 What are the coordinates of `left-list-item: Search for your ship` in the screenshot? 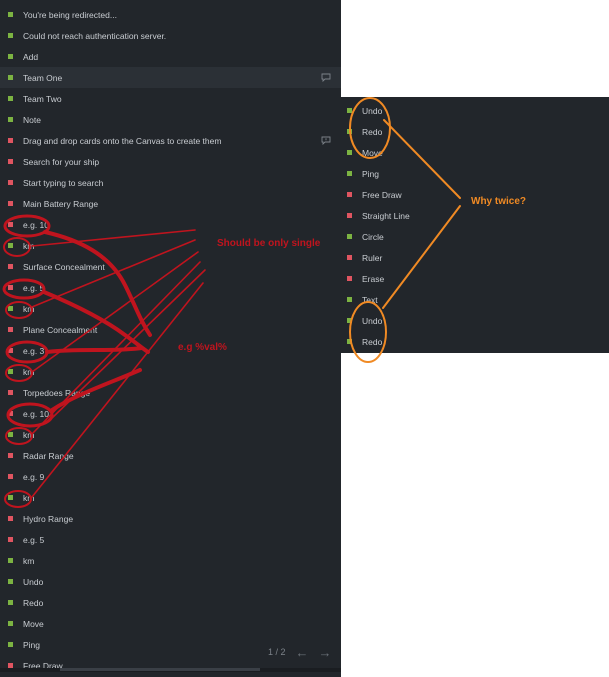 It's located at (170, 161).